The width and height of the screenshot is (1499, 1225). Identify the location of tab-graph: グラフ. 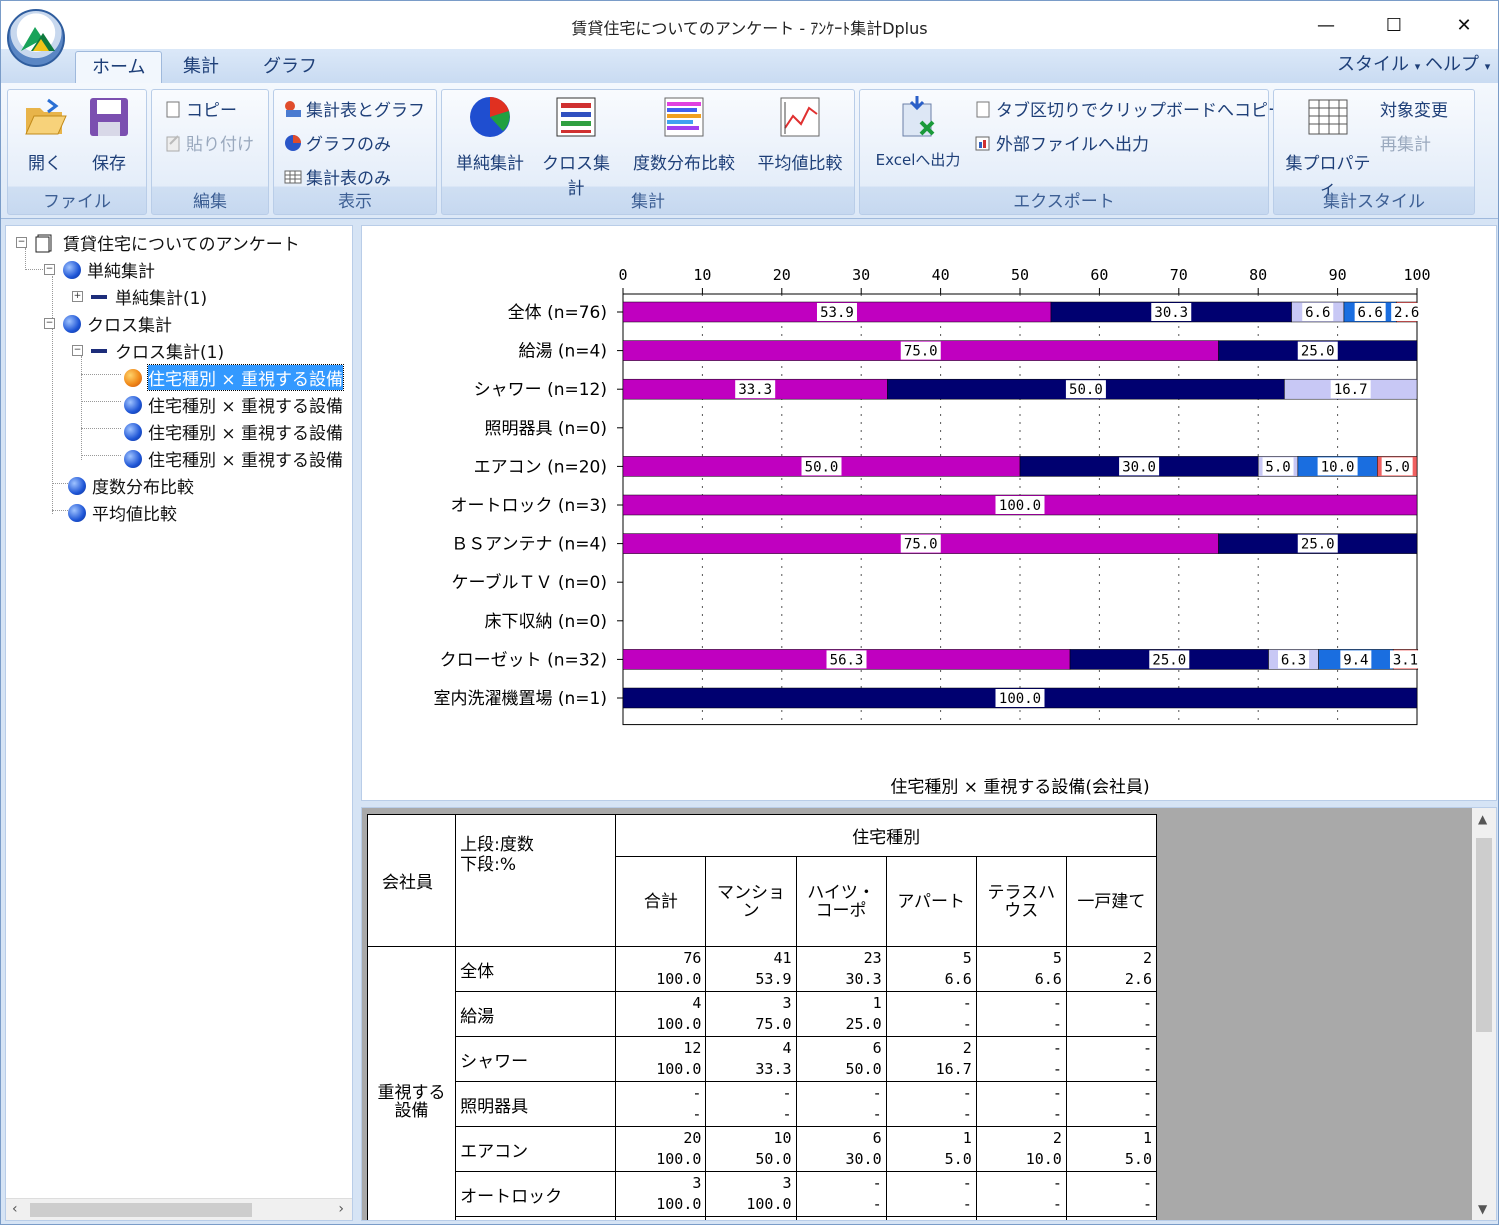
(290, 67).